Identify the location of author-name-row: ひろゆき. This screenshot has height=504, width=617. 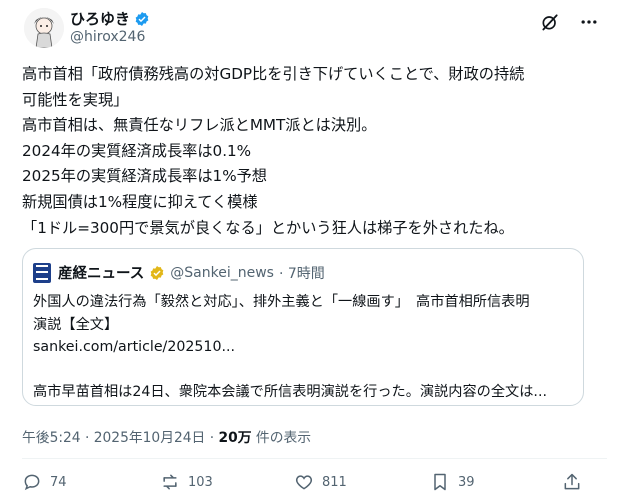
(110, 18).